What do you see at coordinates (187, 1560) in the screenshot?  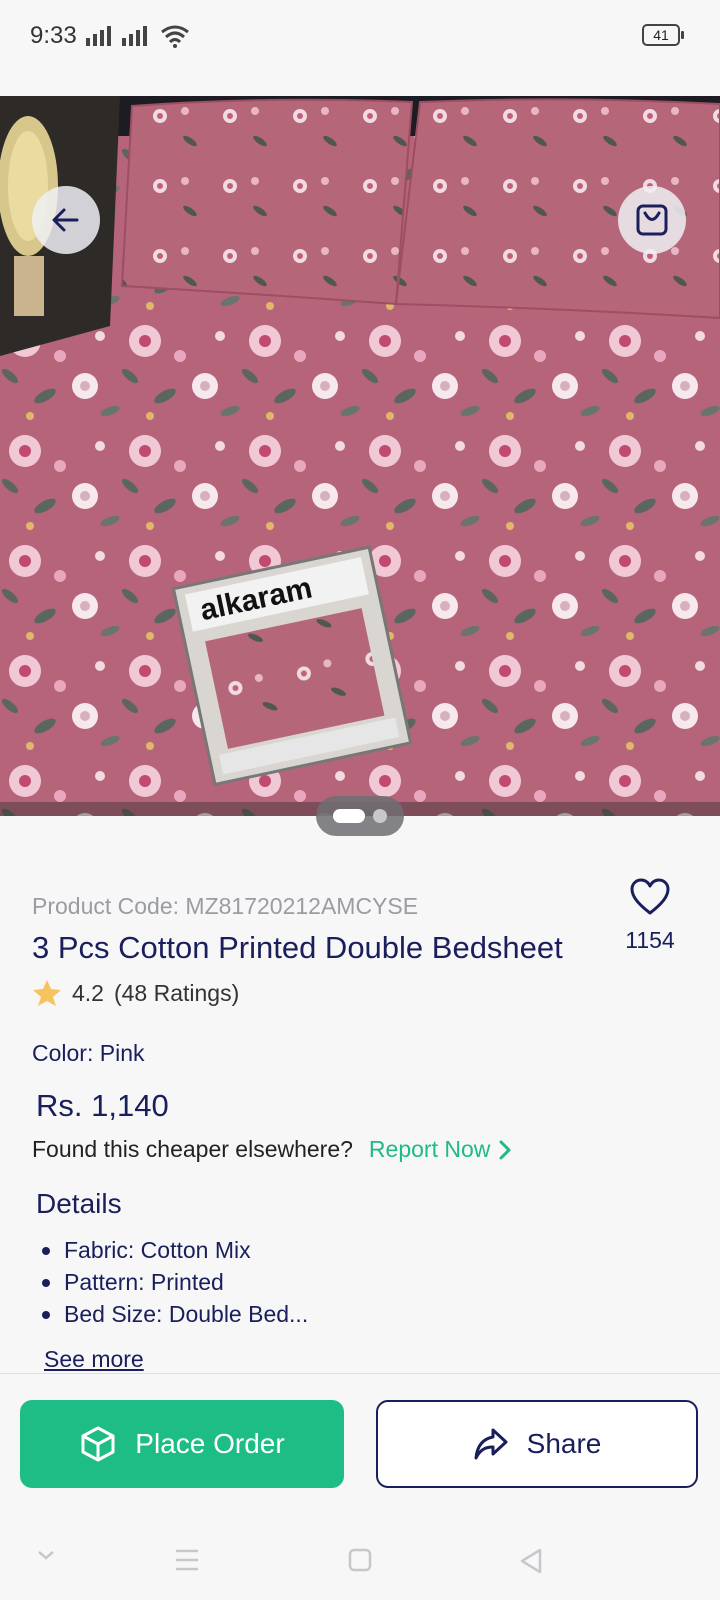 I see `nav-menu-icon` at bounding box center [187, 1560].